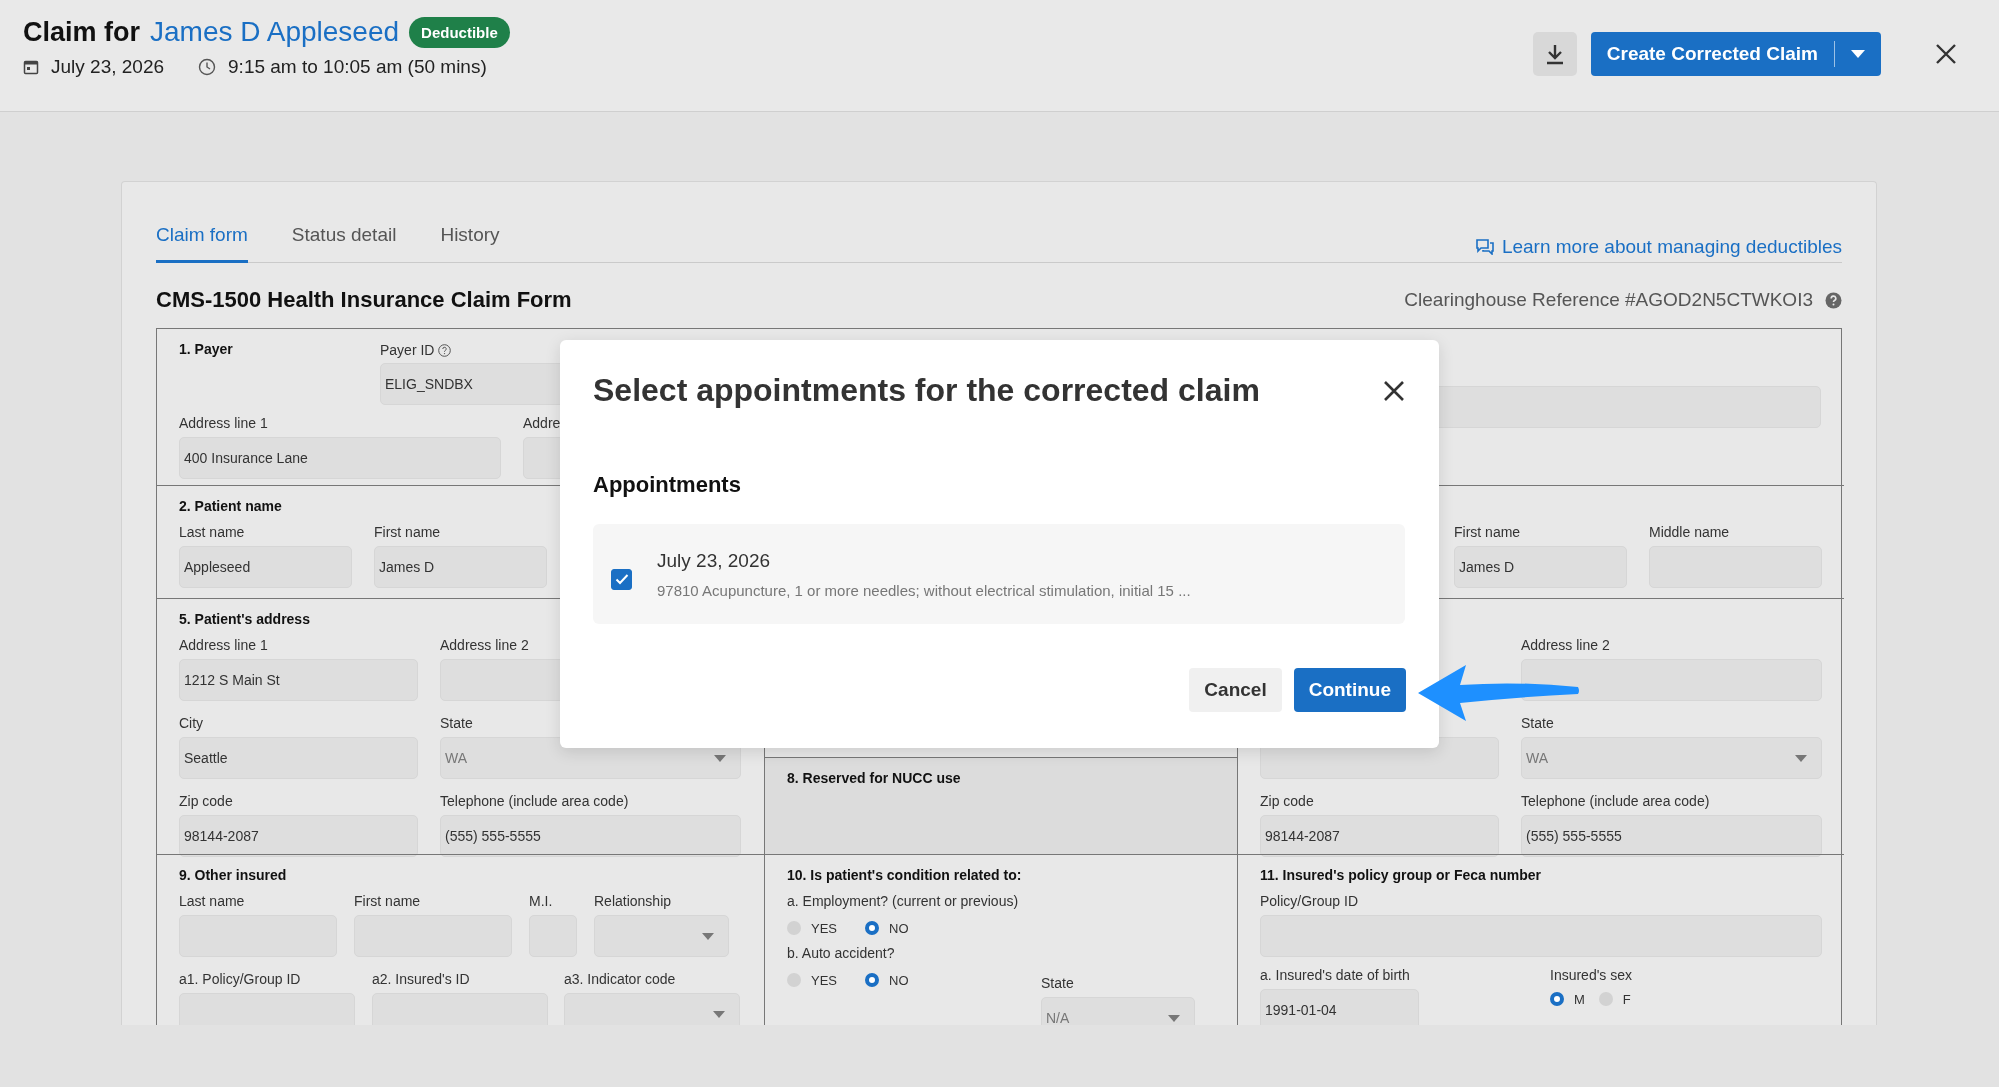 Image resolution: width=1999 pixels, height=1087 pixels. What do you see at coordinates (1671, 680) in the screenshot?
I see `input-field` at bounding box center [1671, 680].